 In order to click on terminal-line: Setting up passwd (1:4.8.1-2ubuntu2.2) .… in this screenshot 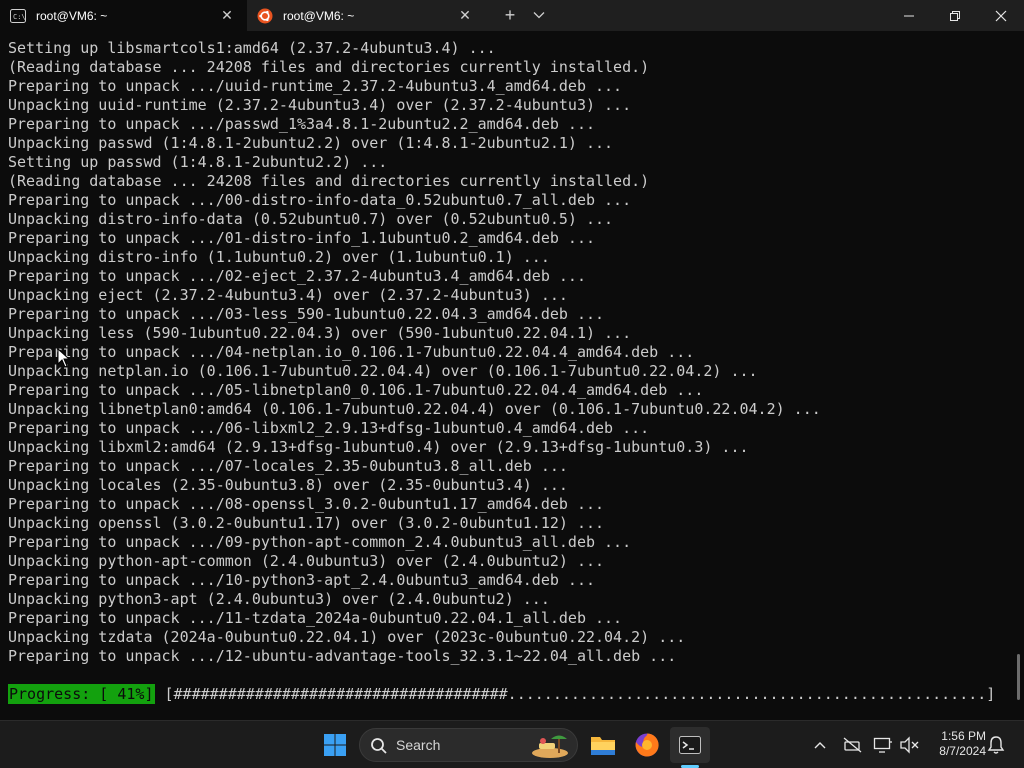, I will do `click(198, 162)`.